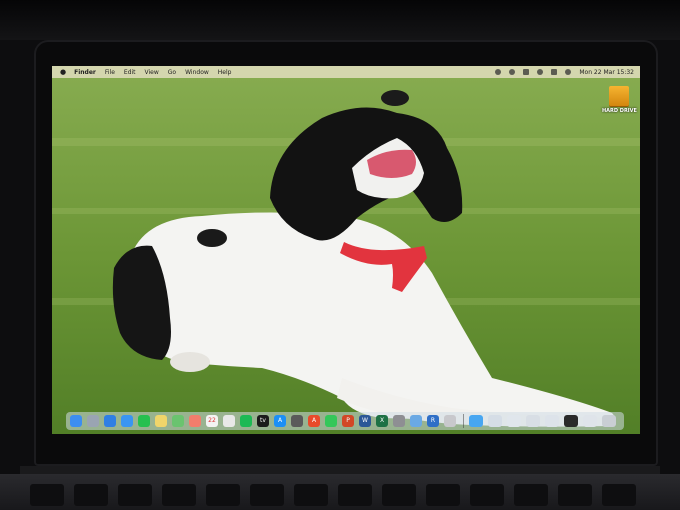 Image resolution: width=680 pixels, height=510 pixels. I want to click on search-icon, so click(540, 72).